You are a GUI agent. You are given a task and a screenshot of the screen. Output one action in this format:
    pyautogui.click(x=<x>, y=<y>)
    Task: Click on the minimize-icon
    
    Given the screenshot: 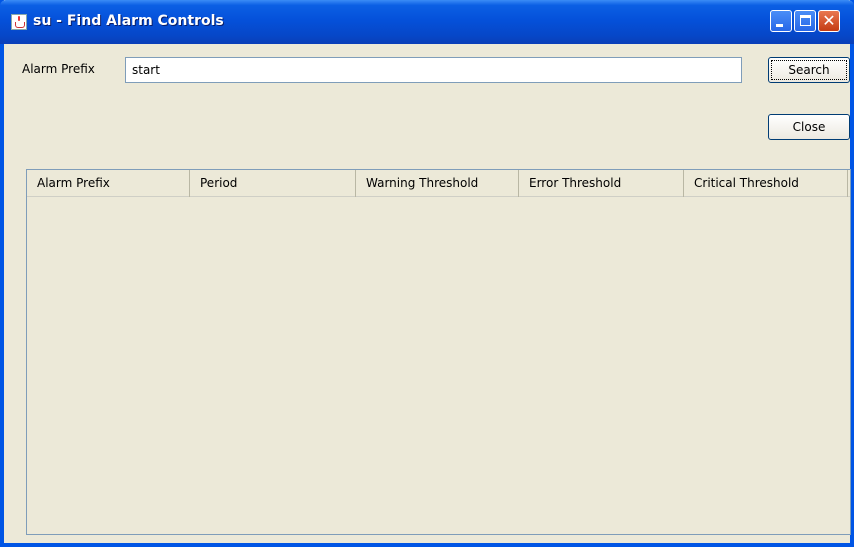 What is the action you would take?
    pyautogui.click(x=779, y=25)
    